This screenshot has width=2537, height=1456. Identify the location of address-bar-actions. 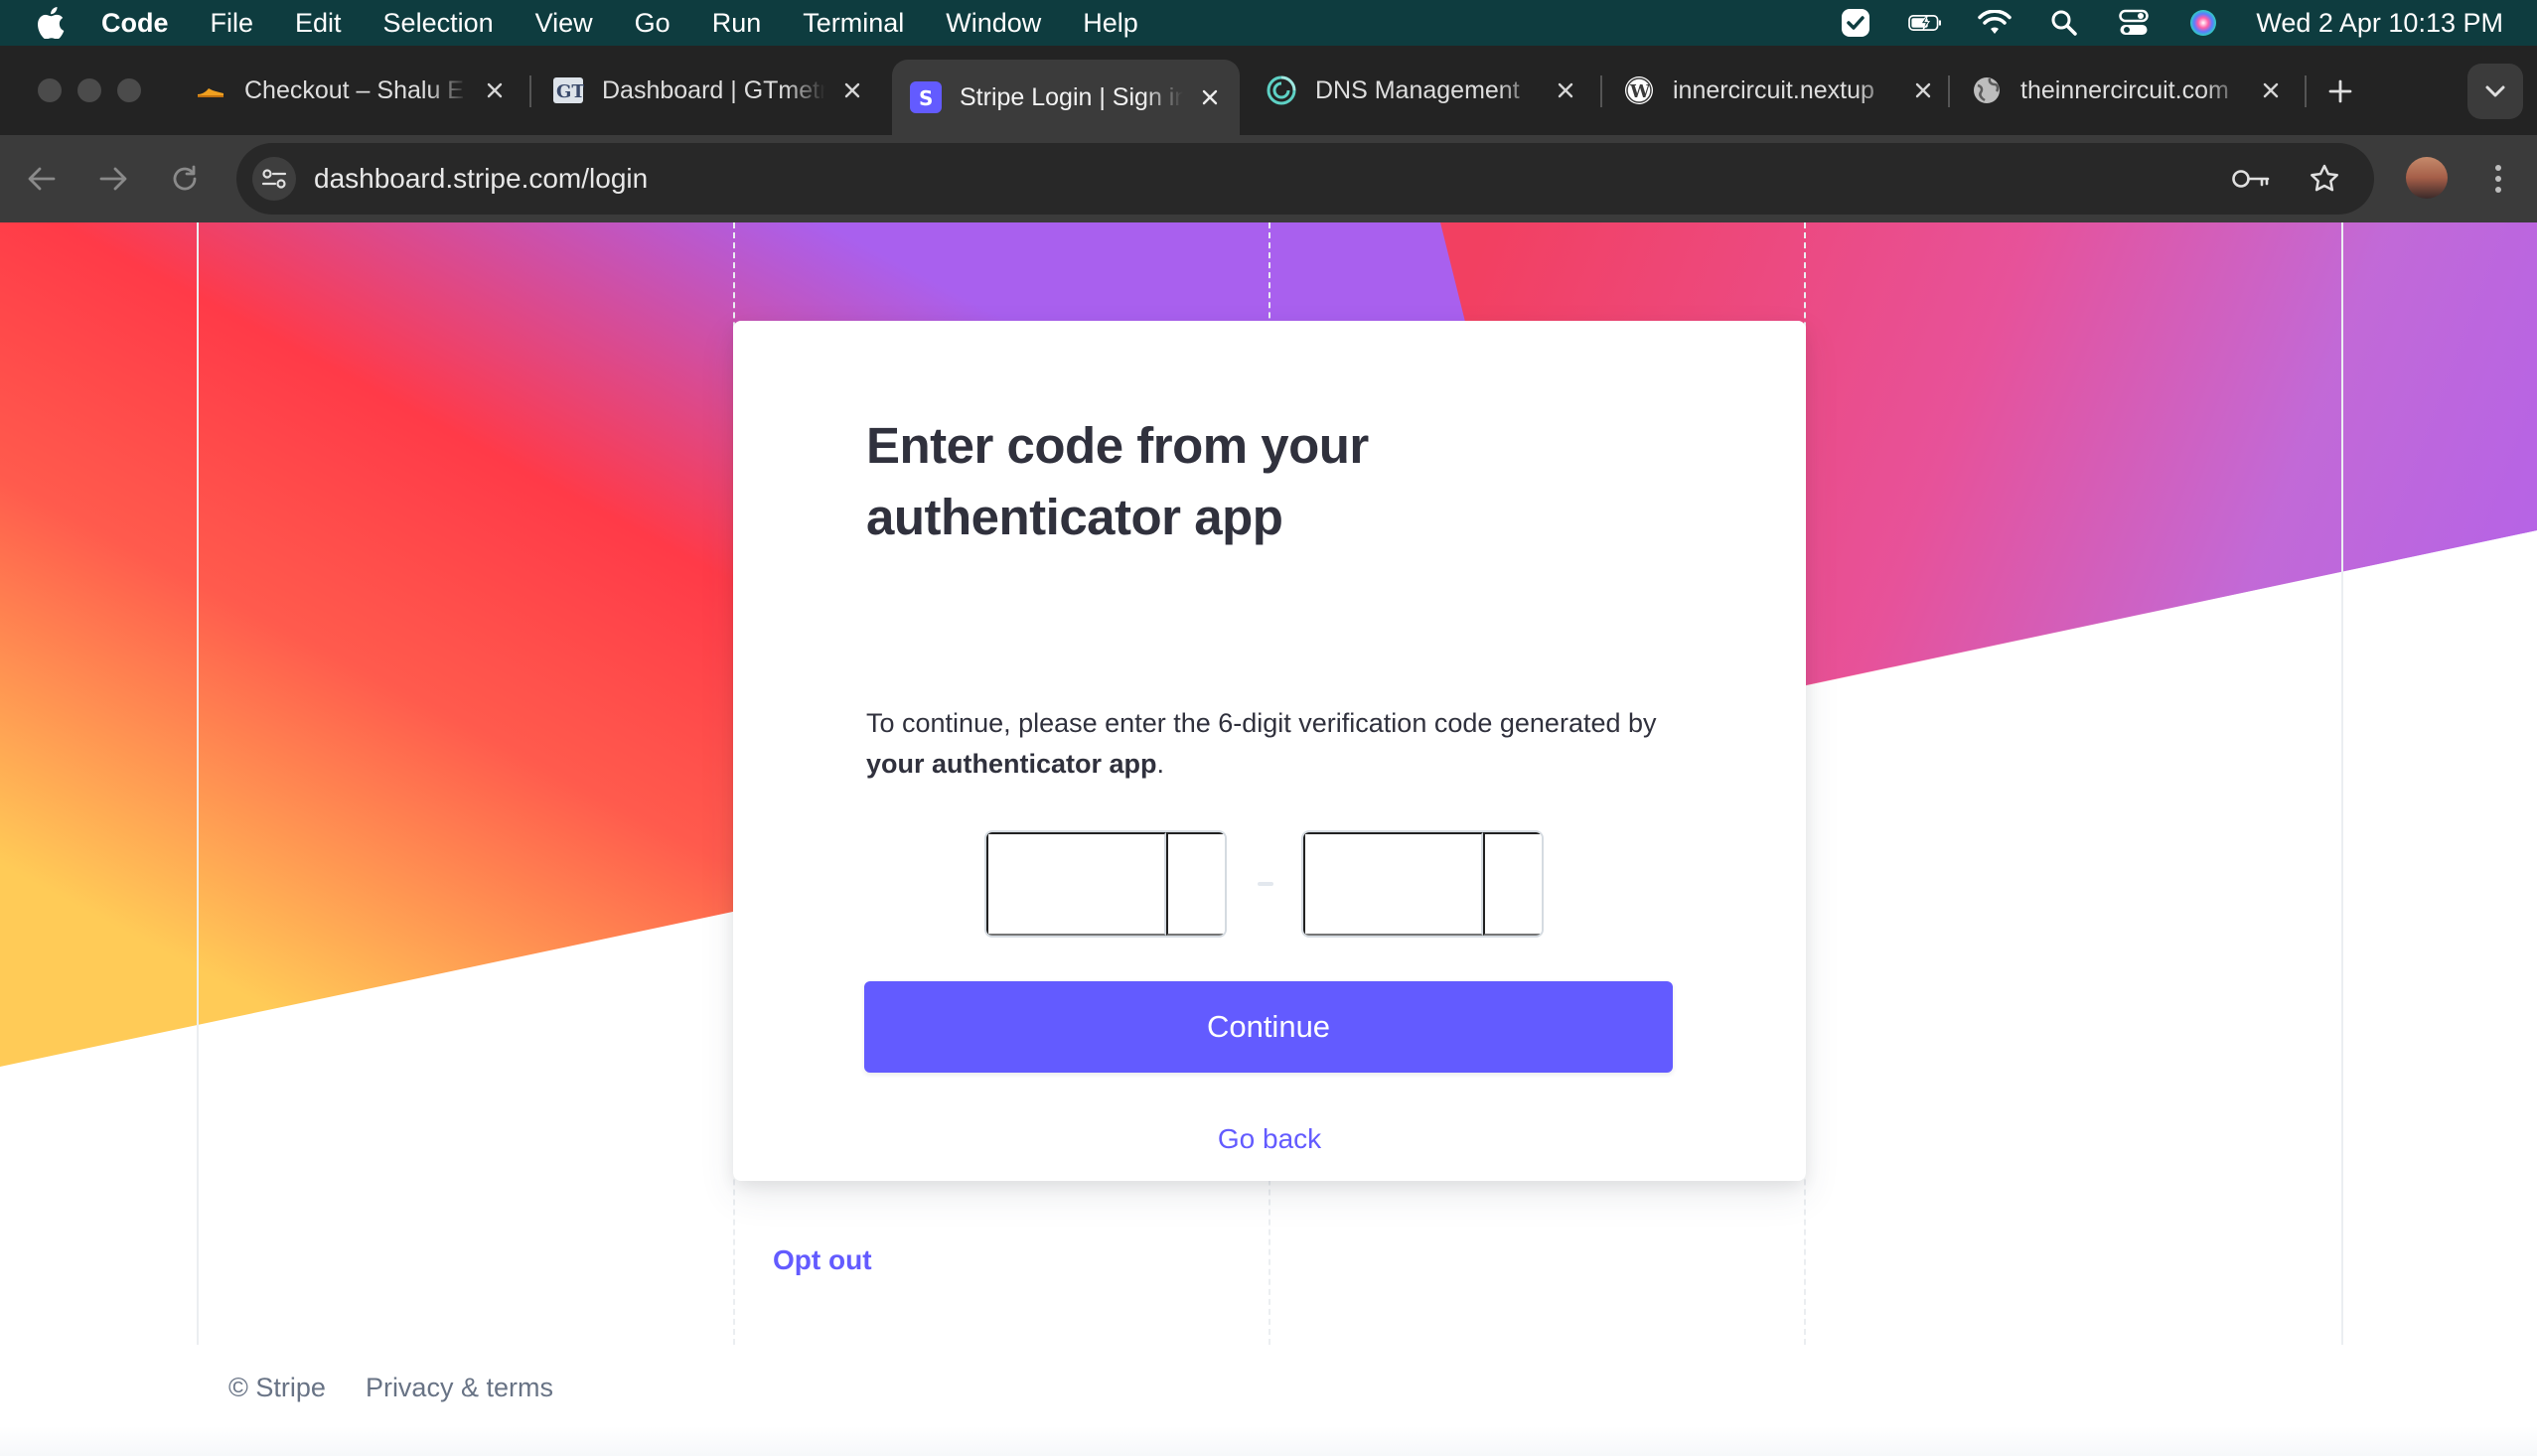
(2287, 179).